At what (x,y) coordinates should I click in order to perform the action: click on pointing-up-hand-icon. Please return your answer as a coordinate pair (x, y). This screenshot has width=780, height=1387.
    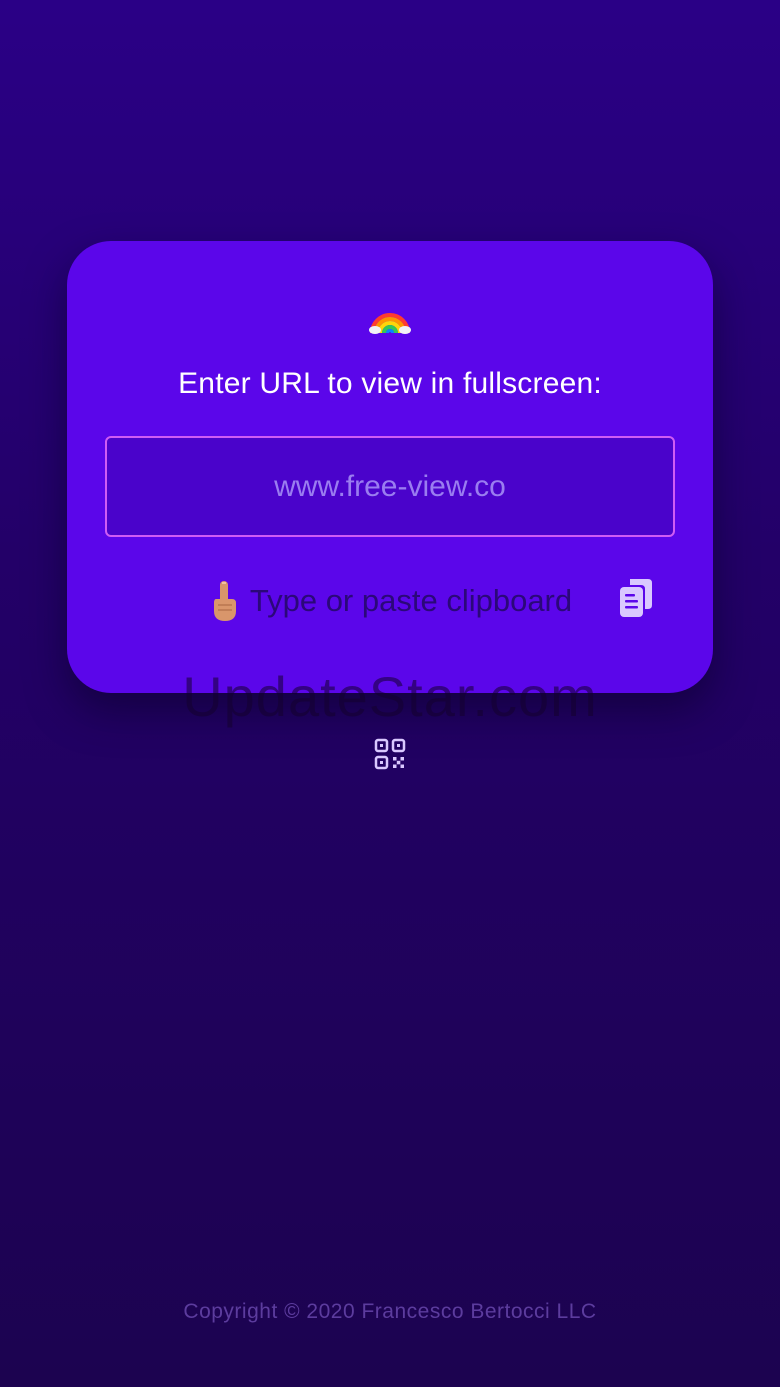
    Looking at the image, I should click on (225, 601).